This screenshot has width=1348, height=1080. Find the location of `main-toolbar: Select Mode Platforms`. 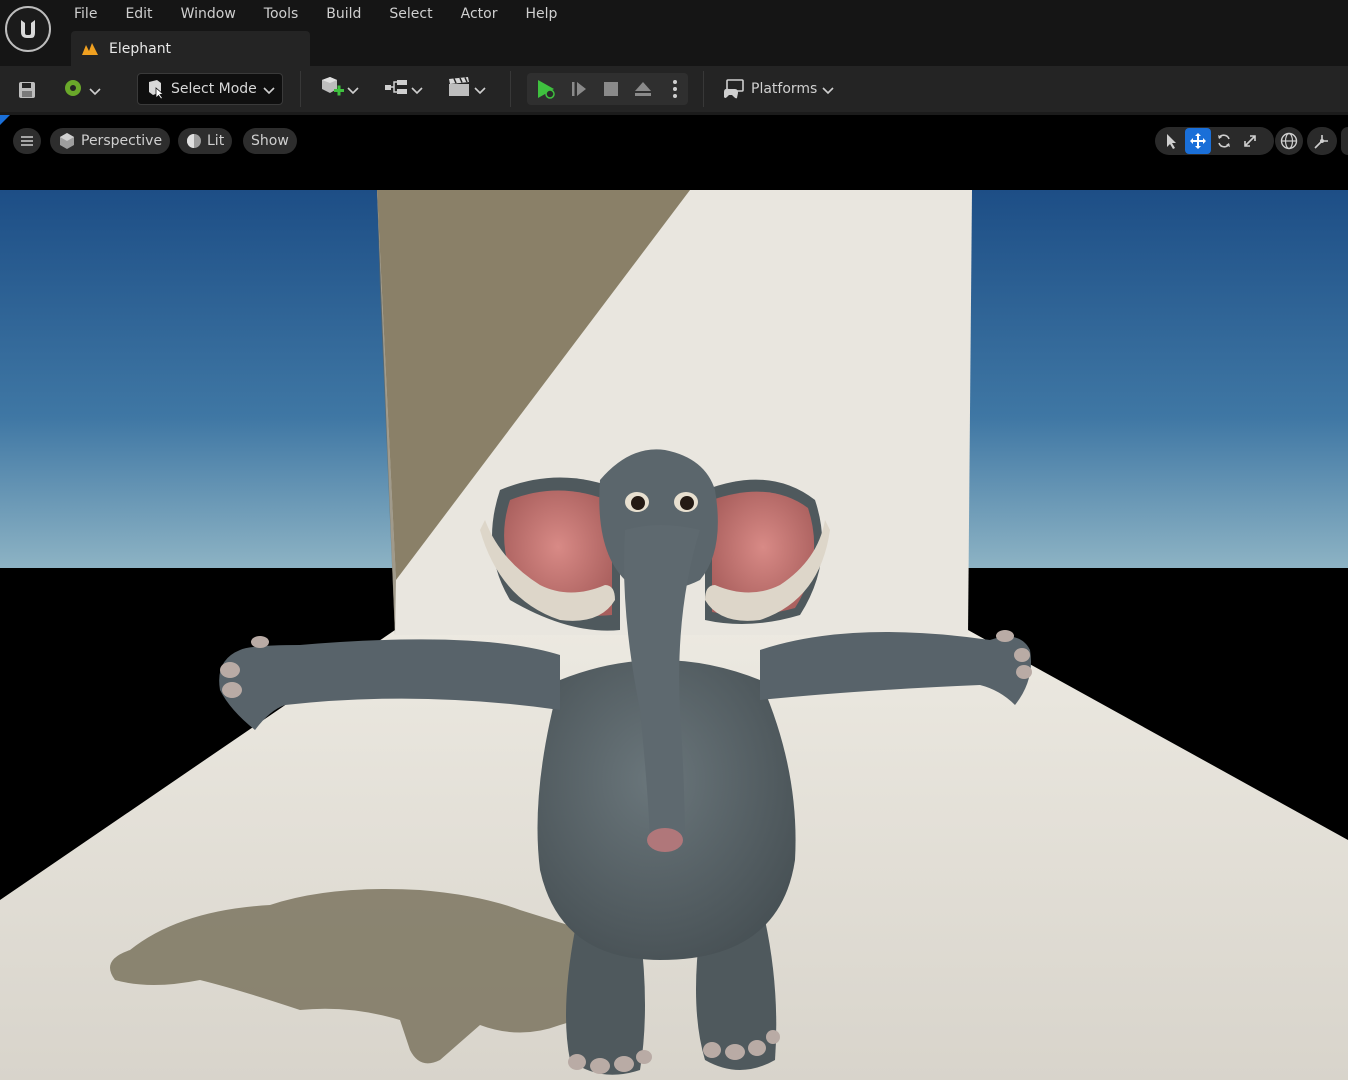

main-toolbar: Select Mode Platforms is located at coordinates (674, 89).